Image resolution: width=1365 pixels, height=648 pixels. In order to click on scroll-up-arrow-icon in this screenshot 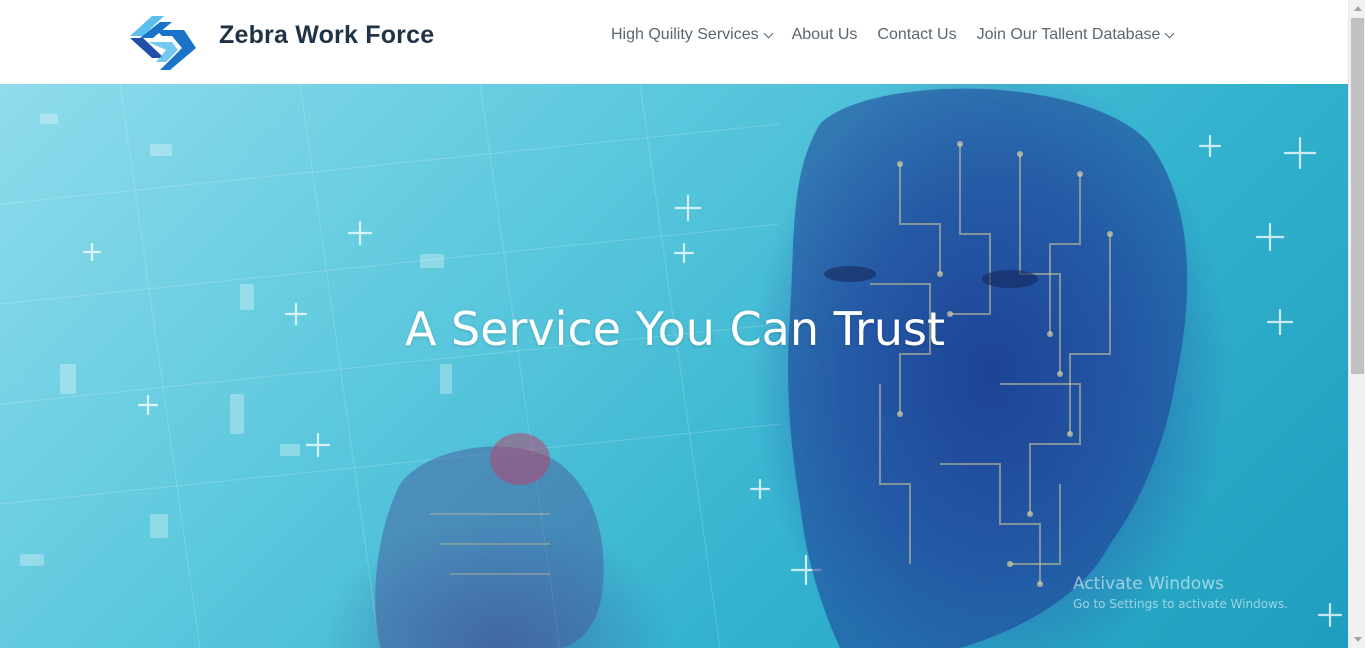, I will do `click(1357, 8)`.